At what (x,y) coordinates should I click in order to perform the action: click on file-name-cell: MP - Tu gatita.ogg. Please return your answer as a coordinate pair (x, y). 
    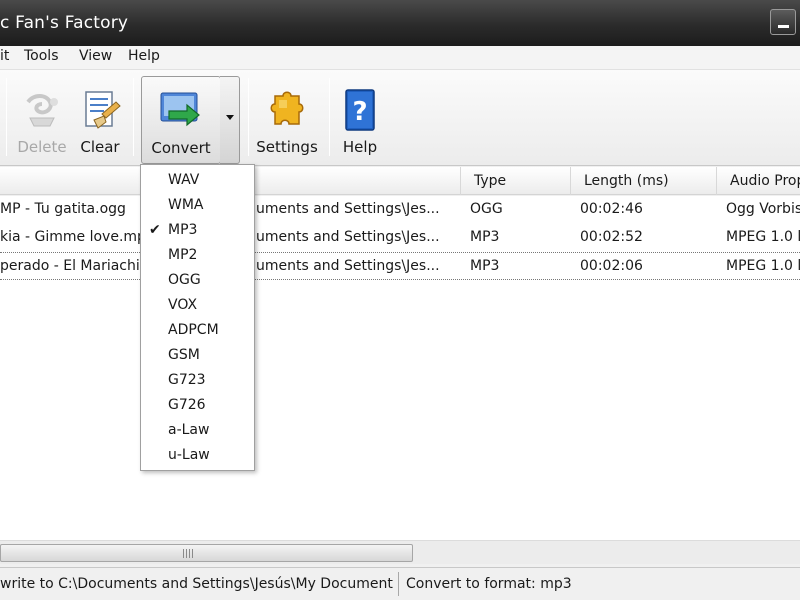
    Looking at the image, I should click on (63, 209).